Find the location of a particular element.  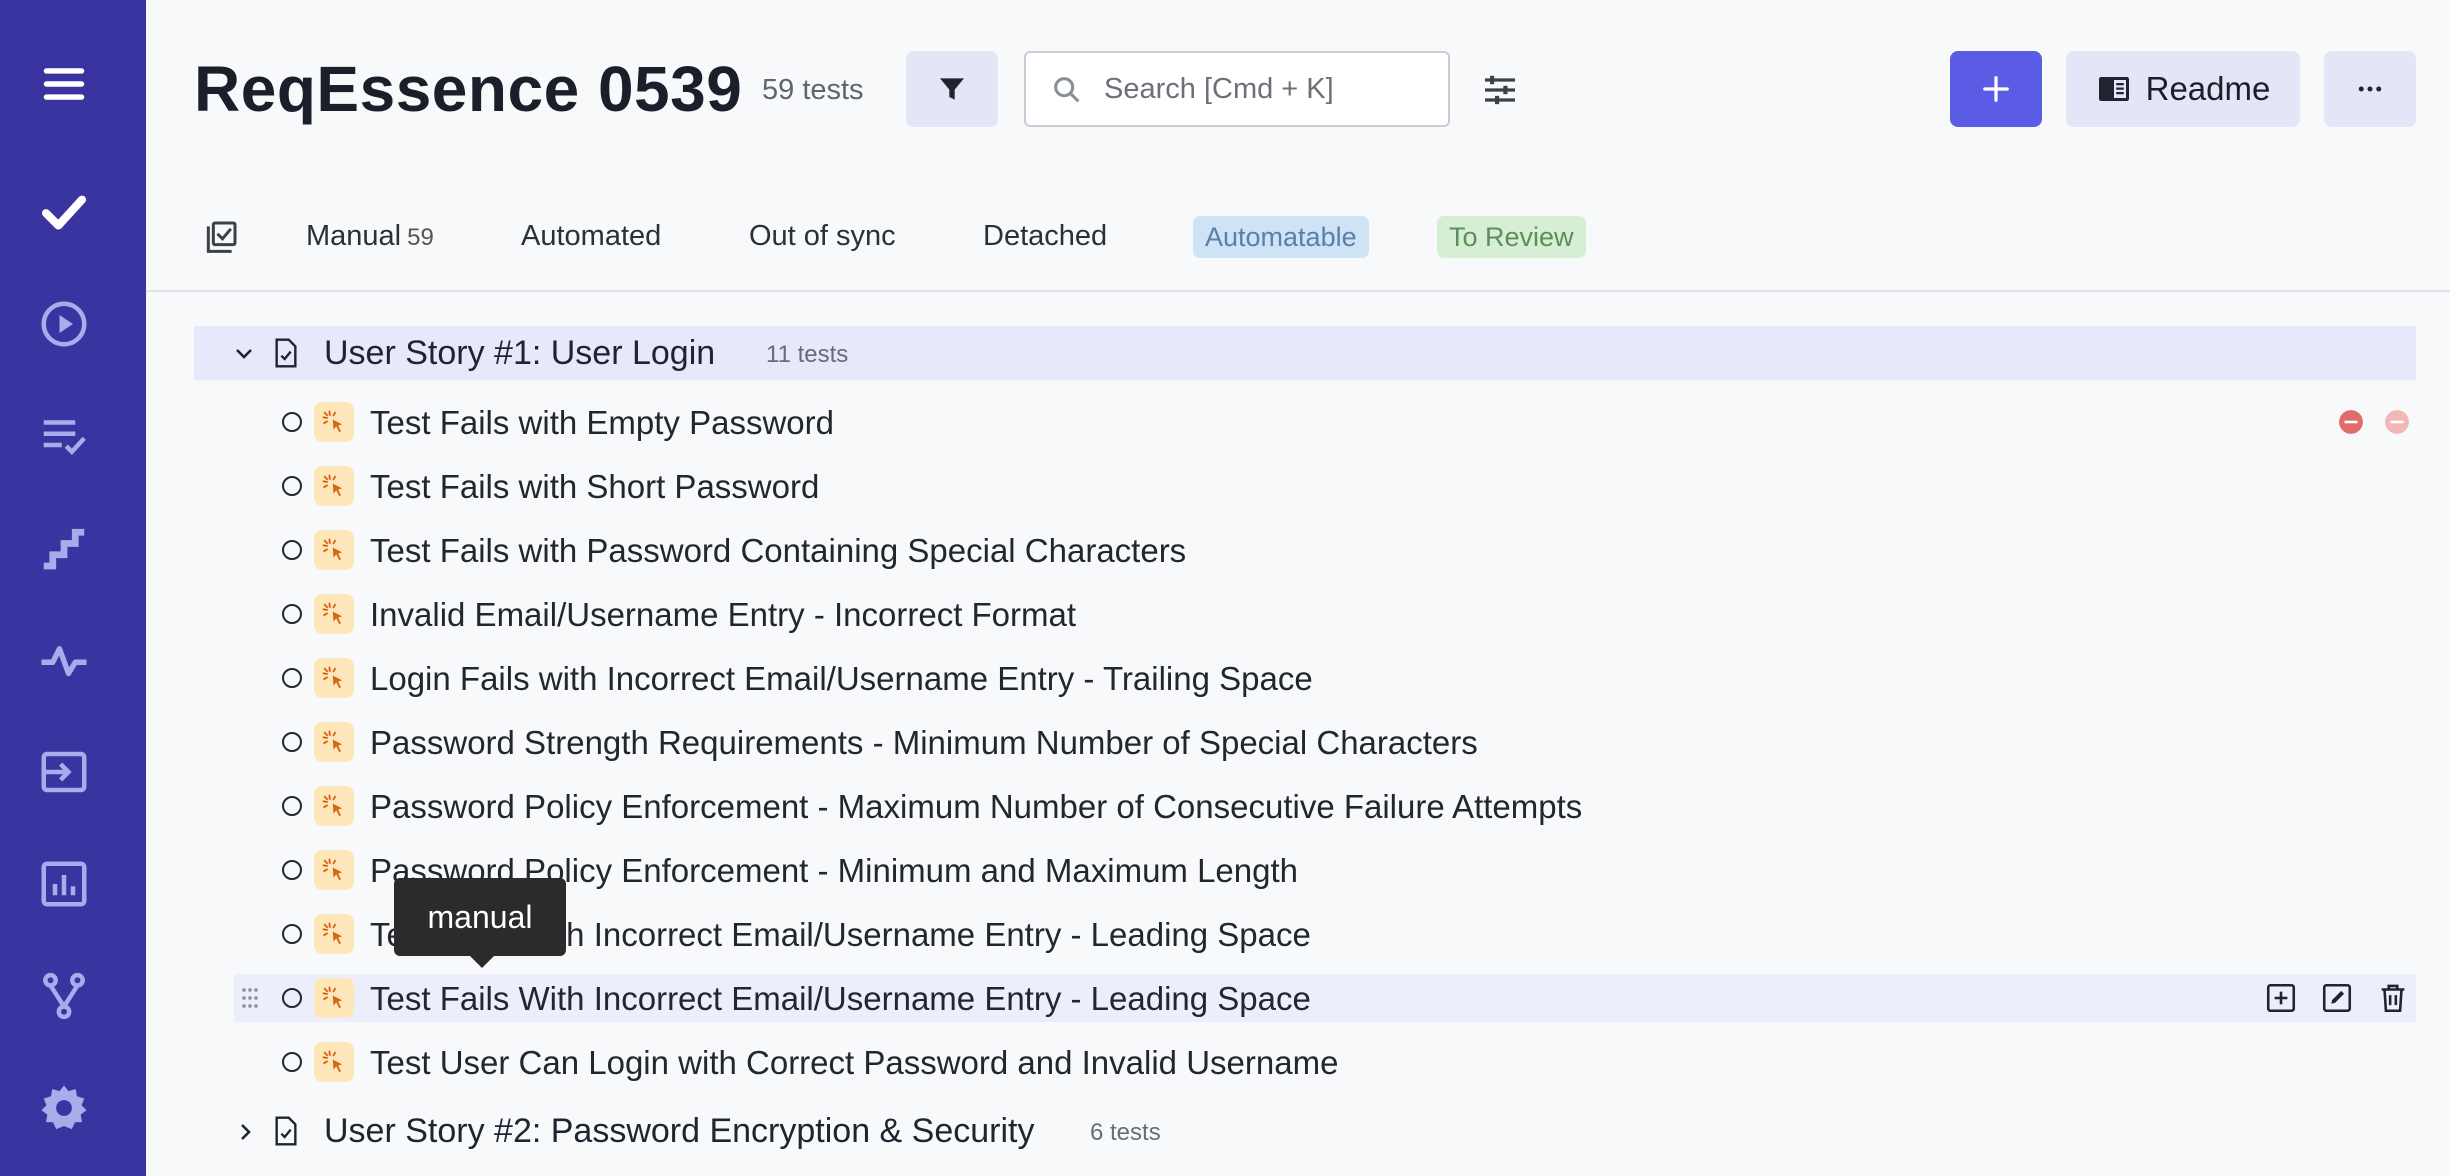

multi-check-icon is located at coordinates (221, 237).